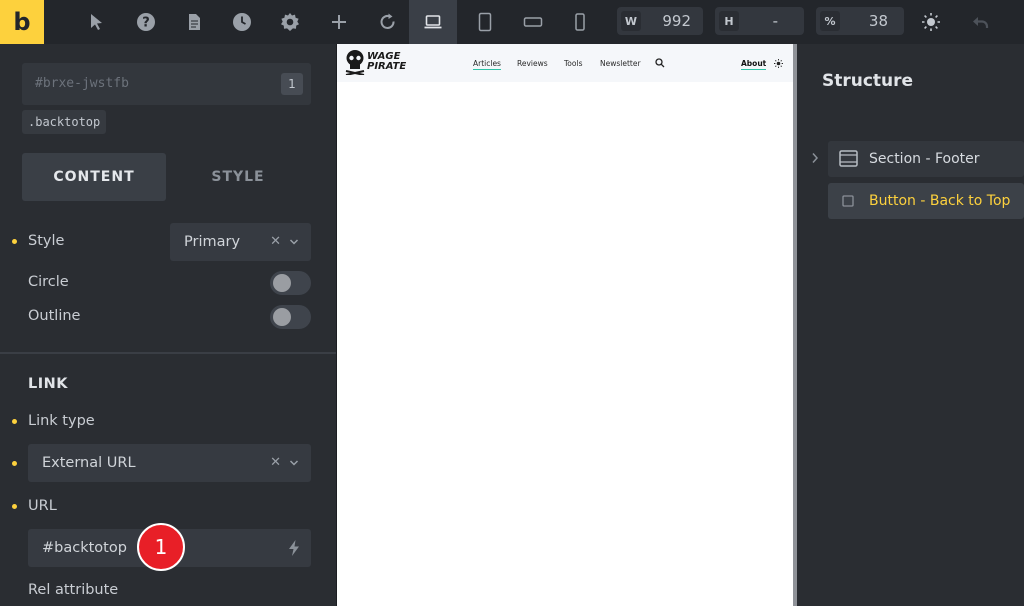  I want to click on structure-item-label: Section - Footer, so click(924, 159).